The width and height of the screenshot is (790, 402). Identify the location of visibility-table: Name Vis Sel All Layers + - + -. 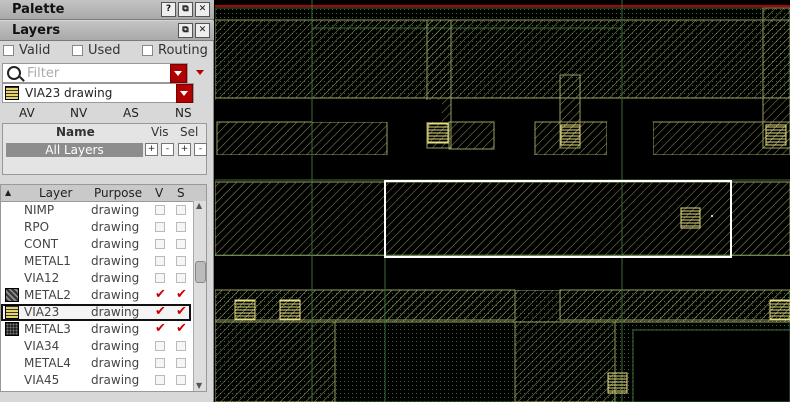
(104, 149).